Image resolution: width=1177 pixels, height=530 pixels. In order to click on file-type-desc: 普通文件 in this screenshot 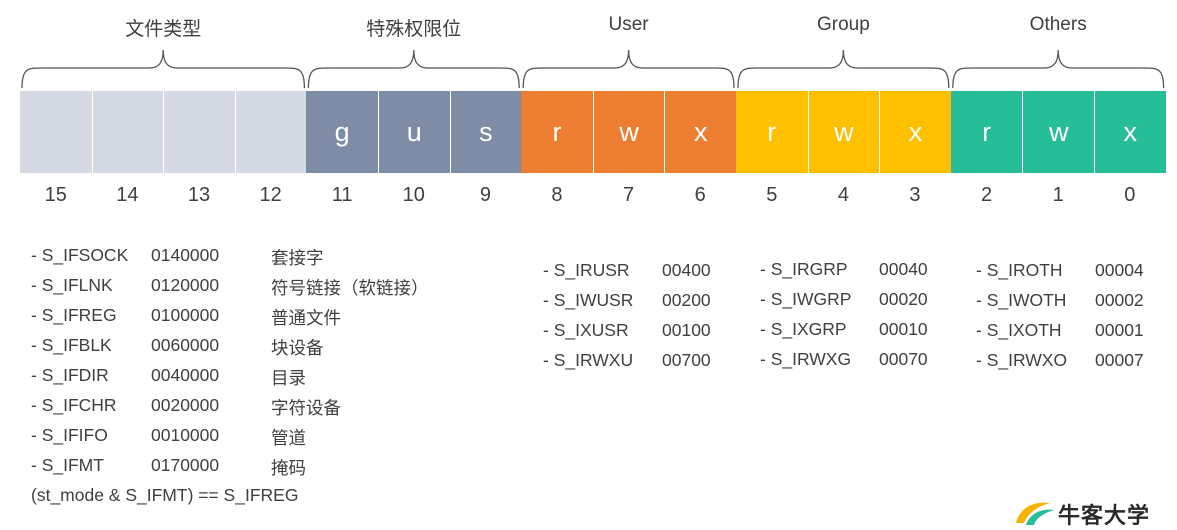, I will do `click(306, 318)`.